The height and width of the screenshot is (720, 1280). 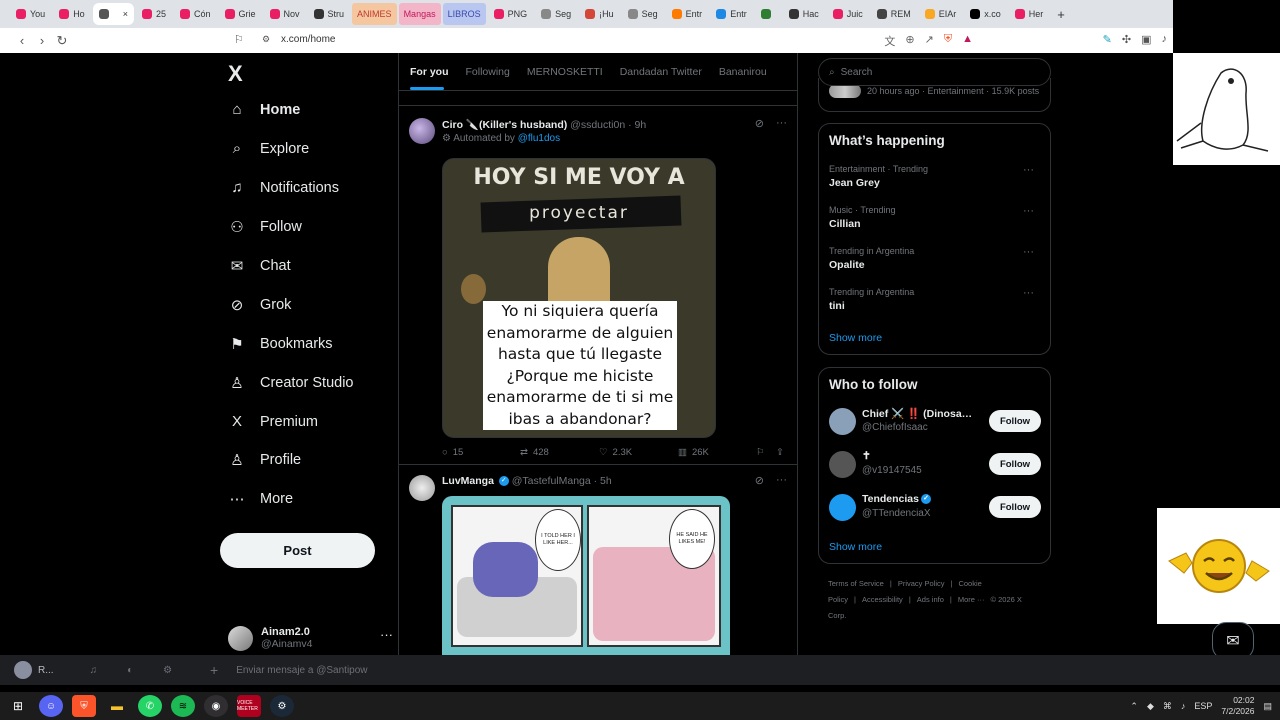 What do you see at coordinates (268, 148) in the screenshot?
I see `sidebar-item-explore: ⌕ Explore` at bounding box center [268, 148].